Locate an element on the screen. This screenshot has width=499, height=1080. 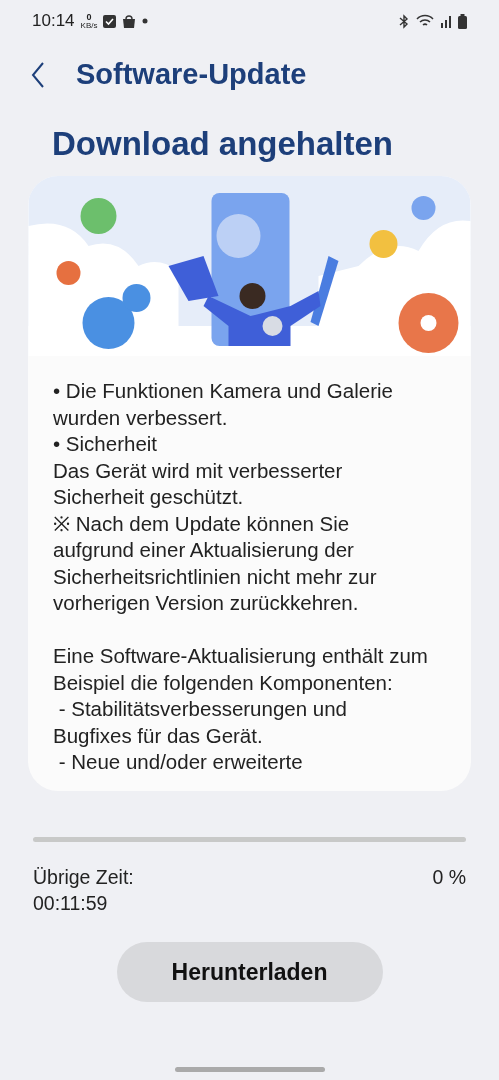
battery-icon is located at coordinates (462, 21).